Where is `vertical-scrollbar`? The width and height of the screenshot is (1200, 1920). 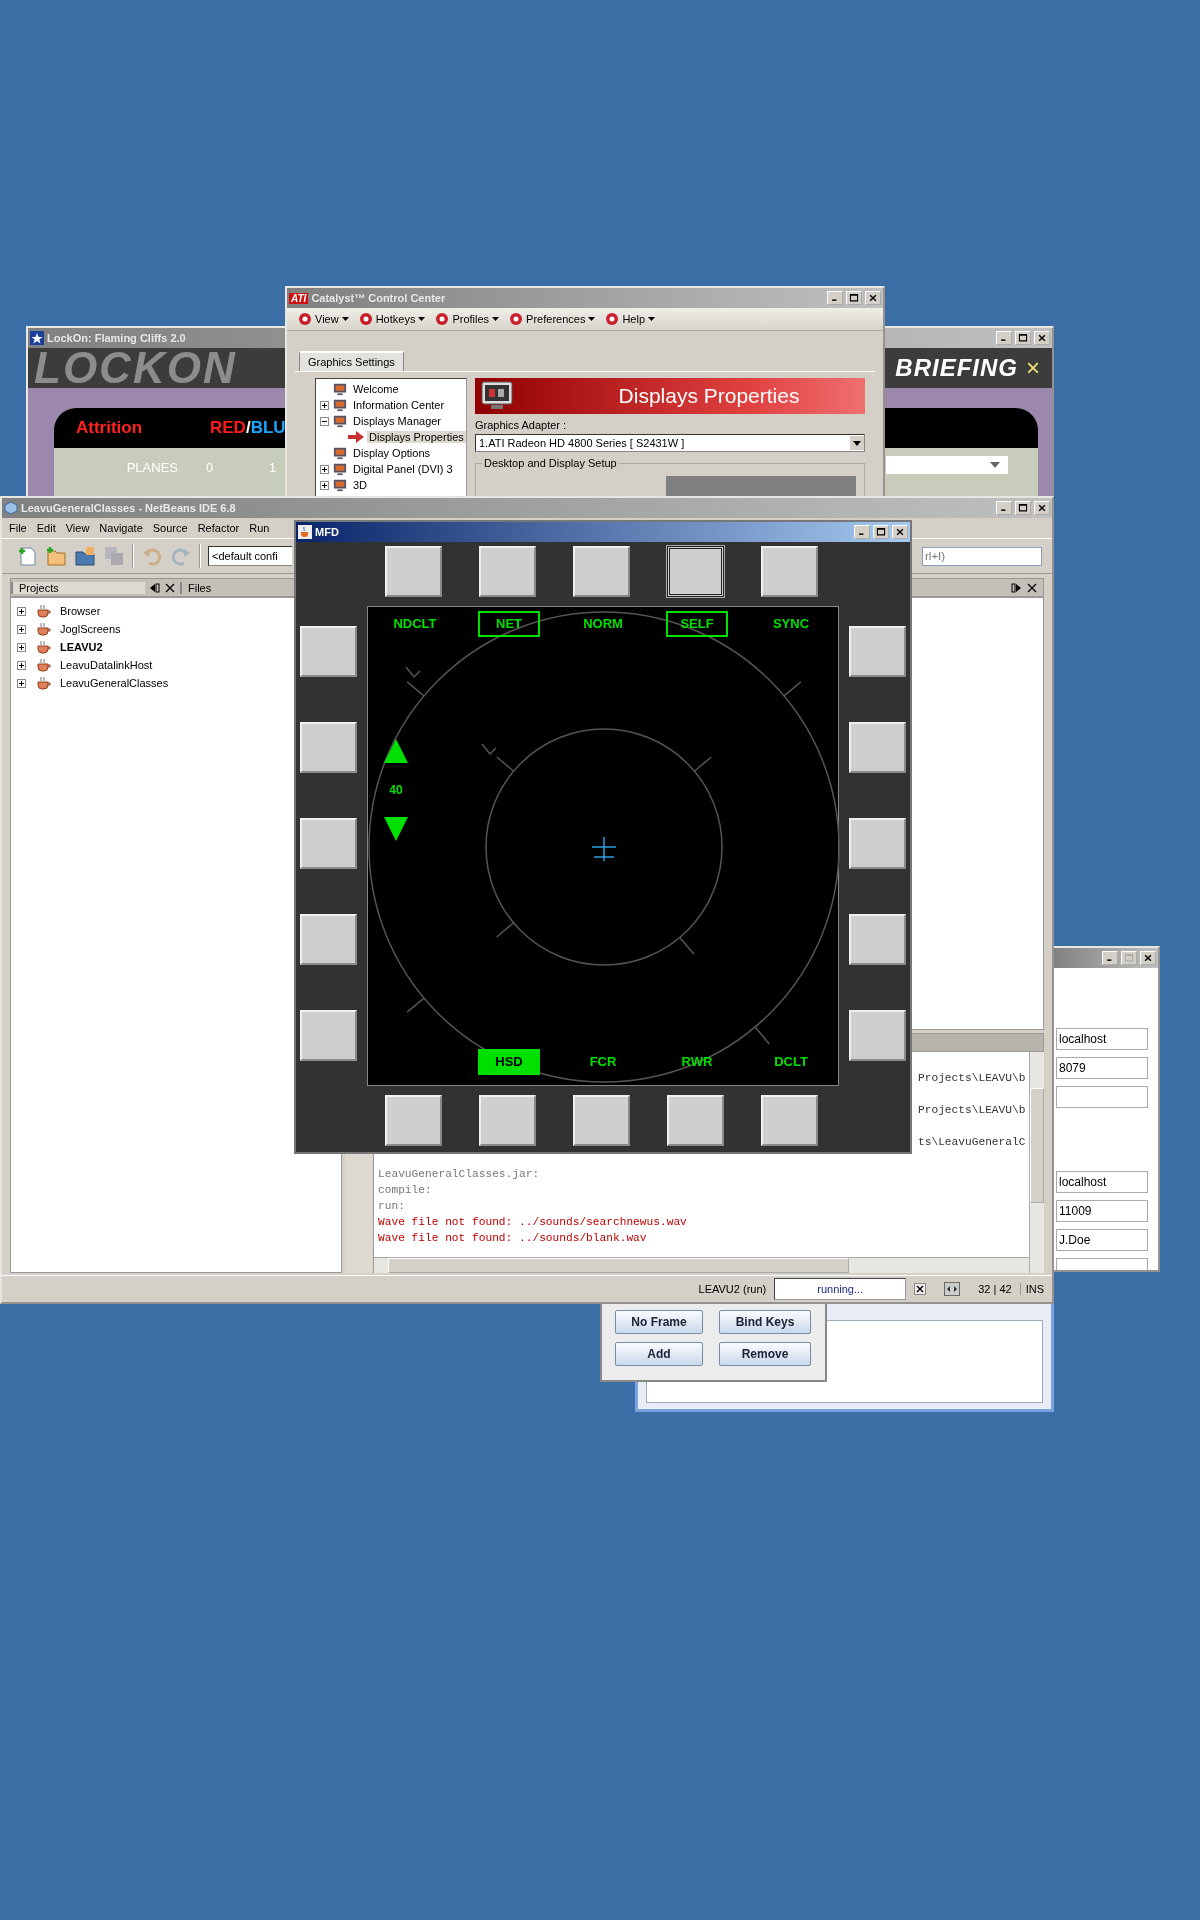 vertical-scrollbar is located at coordinates (1036, 1162).